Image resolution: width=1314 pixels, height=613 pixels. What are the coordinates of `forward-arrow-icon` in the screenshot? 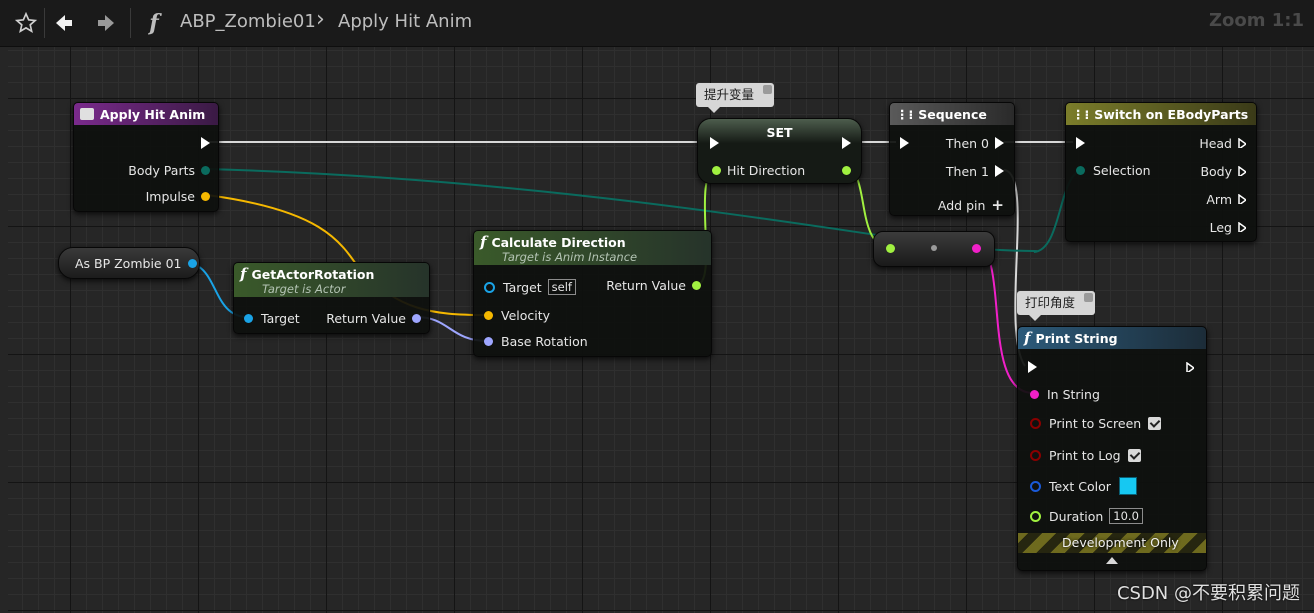 It's located at (106, 23).